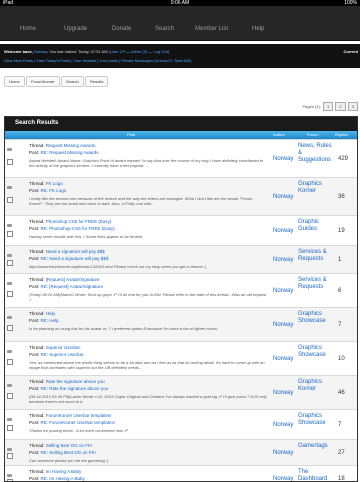 The height and width of the screenshot is (482, 360). What do you see at coordinates (315, 446) in the screenshot?
I see `forum-link: Gamertags` at bounding box center [315, 446].